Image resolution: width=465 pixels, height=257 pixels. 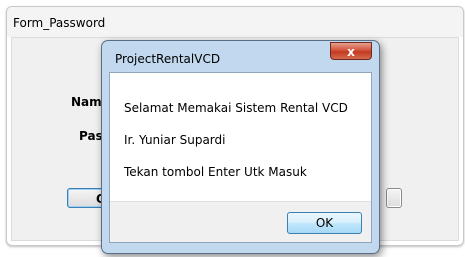 I want to click on dialog-title: ProjectRentalVCD, so click(x=168, y=59).